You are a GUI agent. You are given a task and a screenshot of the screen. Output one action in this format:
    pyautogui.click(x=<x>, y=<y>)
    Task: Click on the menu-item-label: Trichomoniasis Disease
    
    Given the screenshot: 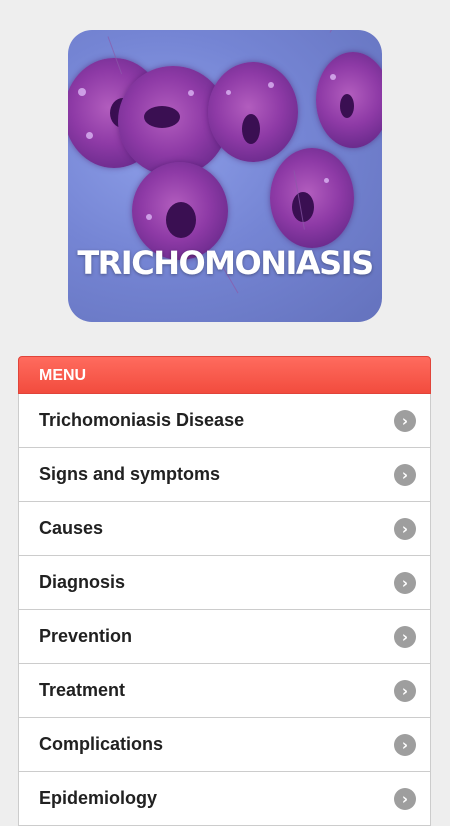 What is the action you would take?
    pyautogui.click(x=142, y=420)
    